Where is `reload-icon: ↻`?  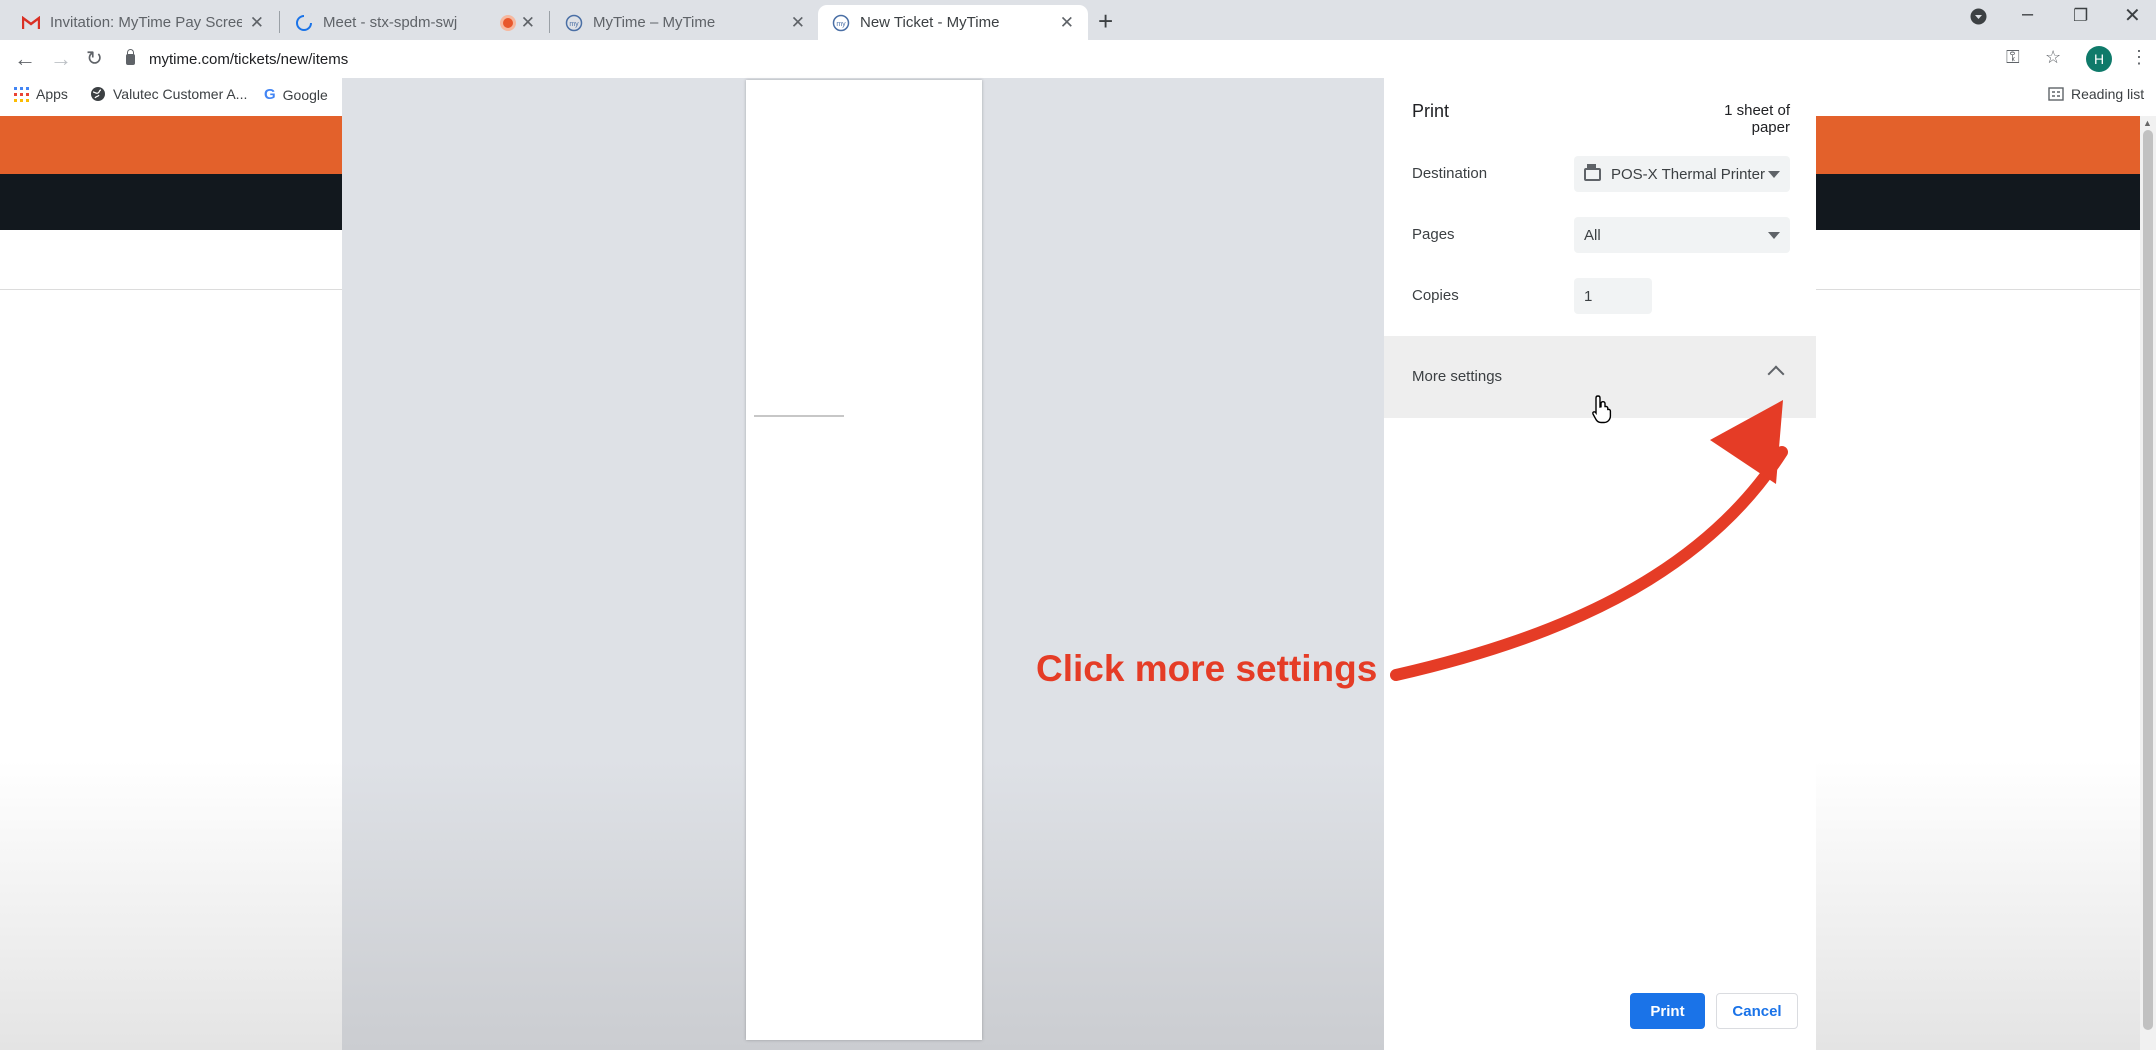
reload-icon: ↻ is located at coordinates (94, 58).